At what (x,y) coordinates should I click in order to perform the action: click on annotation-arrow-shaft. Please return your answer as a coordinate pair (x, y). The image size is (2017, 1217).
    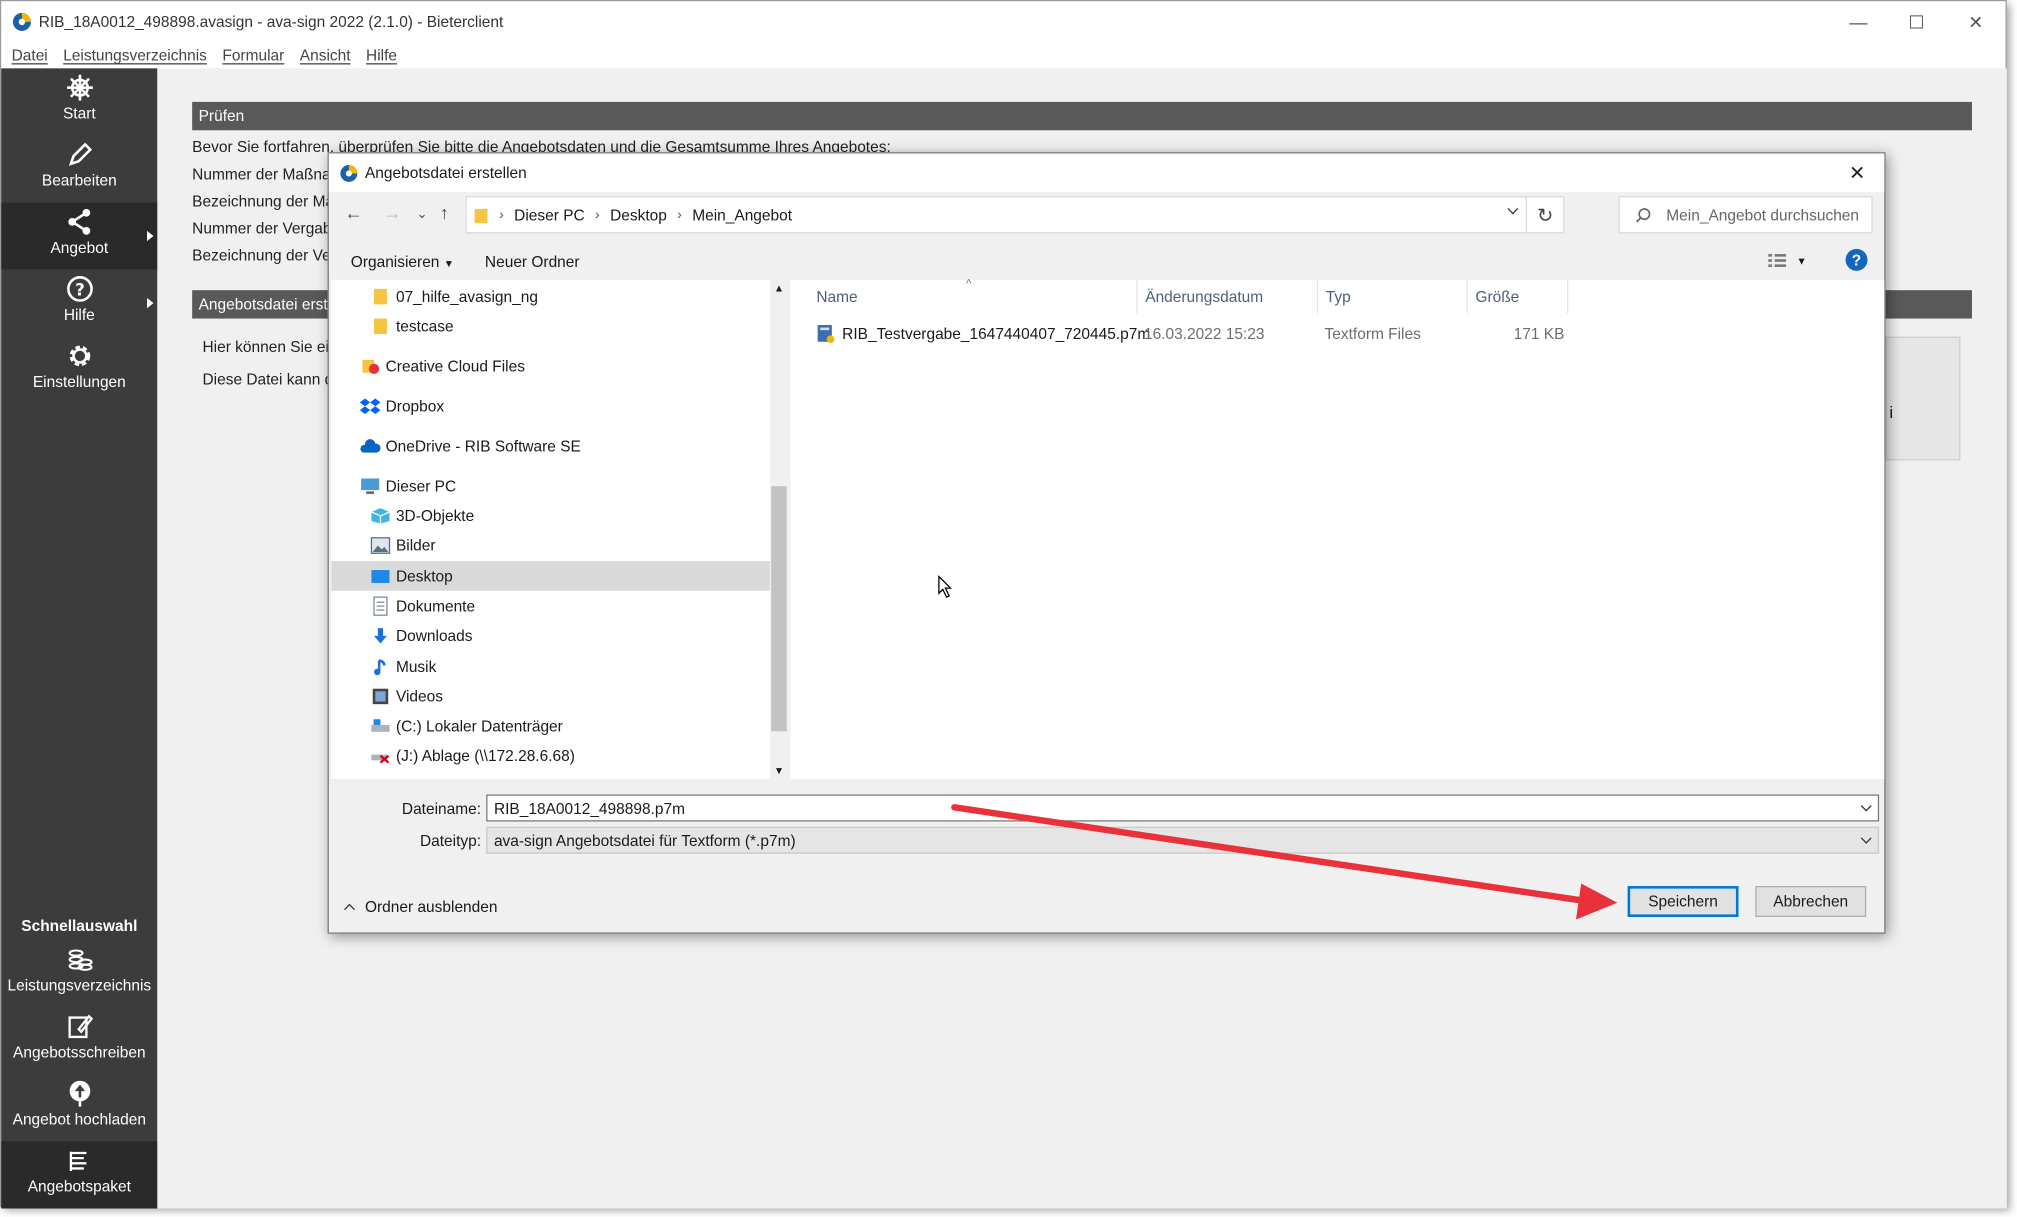
    Looking at the image, I should click on (1272, 854).